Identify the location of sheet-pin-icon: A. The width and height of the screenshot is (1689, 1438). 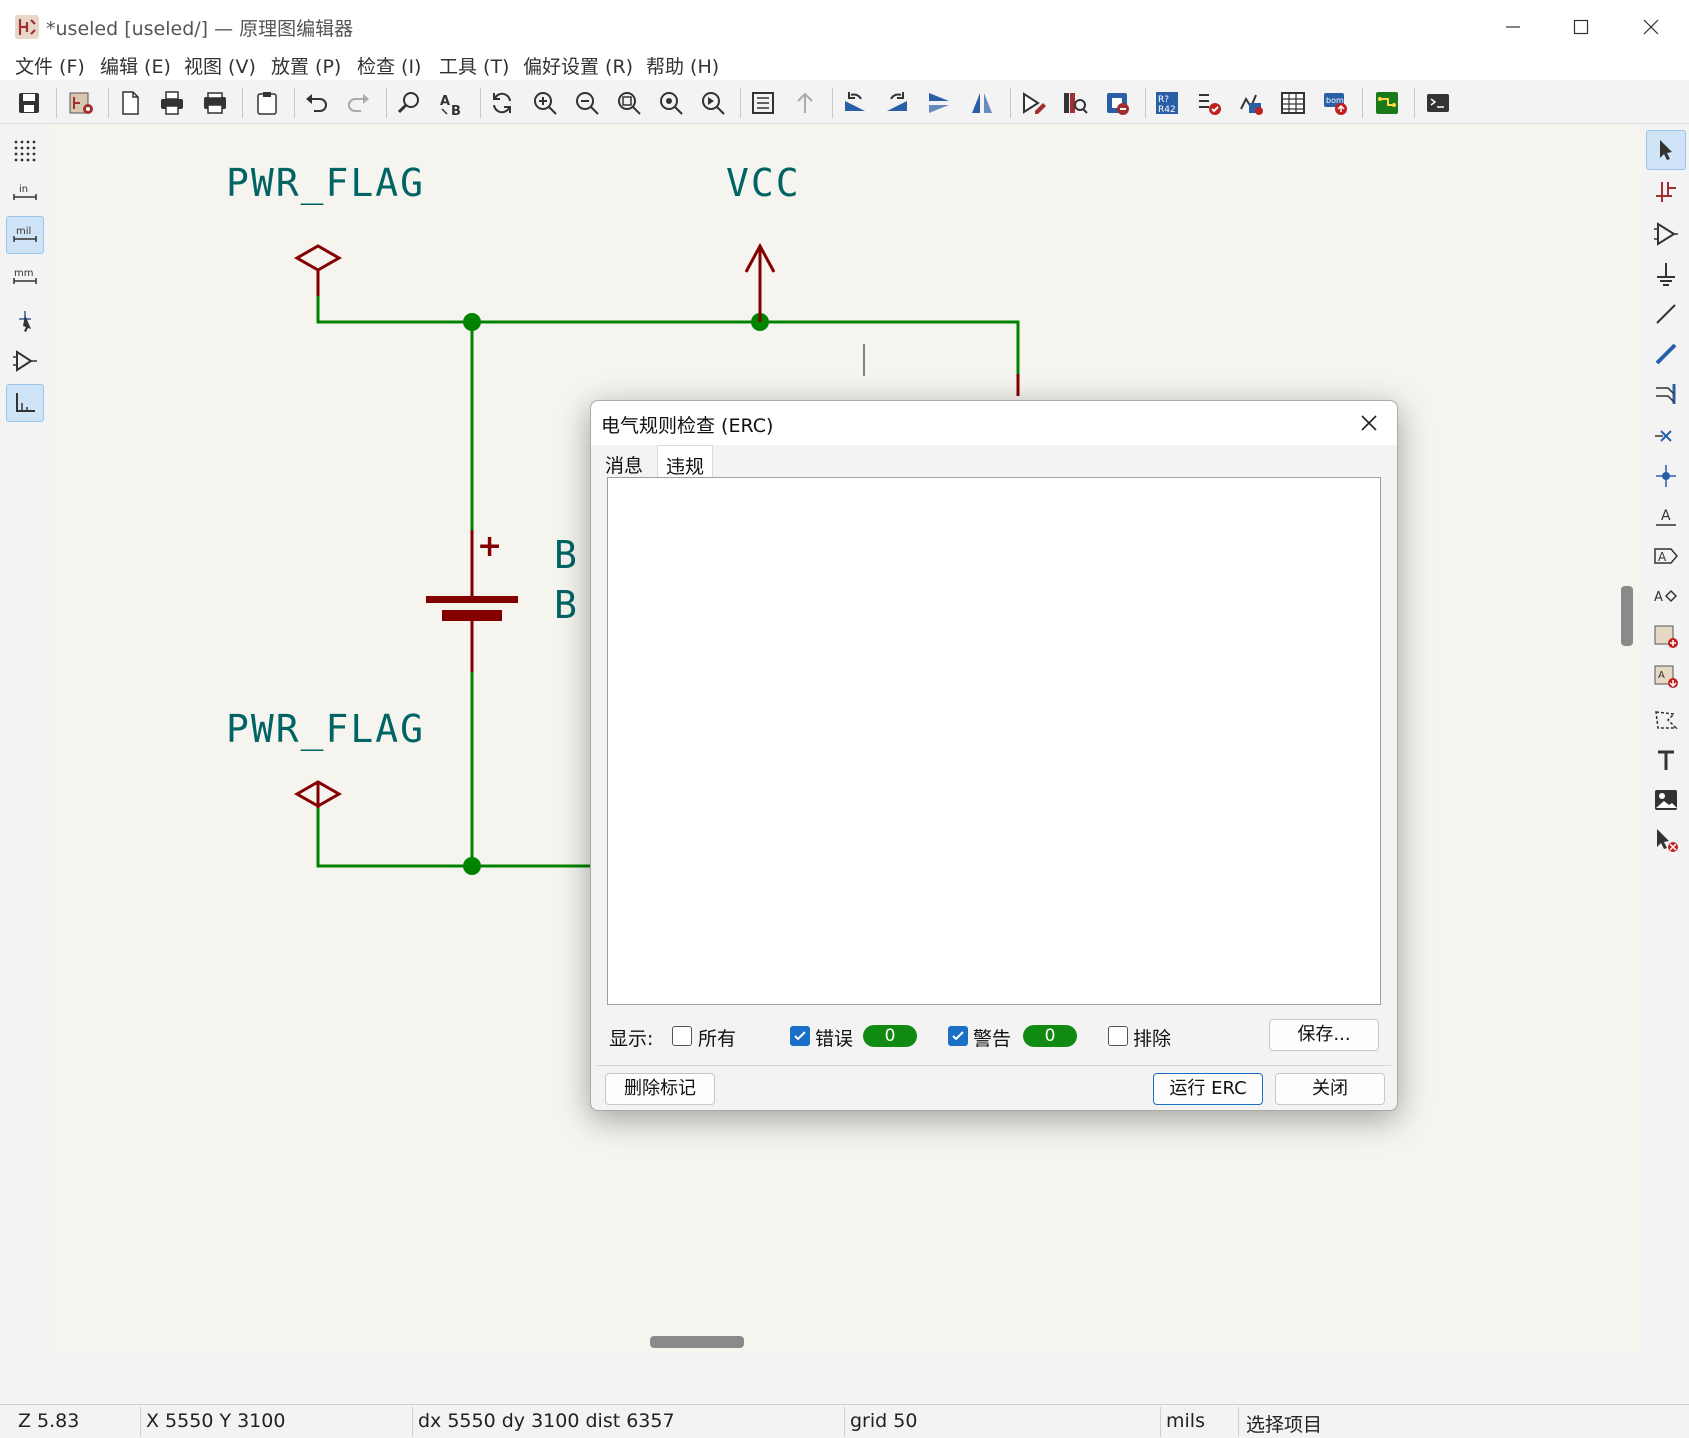
(1666, 676).